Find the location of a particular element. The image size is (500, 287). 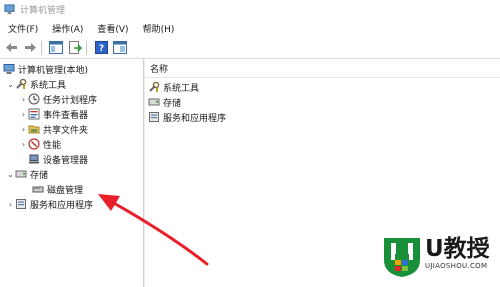

tree-item-label: 存储 is located at coordinates (39, 175).